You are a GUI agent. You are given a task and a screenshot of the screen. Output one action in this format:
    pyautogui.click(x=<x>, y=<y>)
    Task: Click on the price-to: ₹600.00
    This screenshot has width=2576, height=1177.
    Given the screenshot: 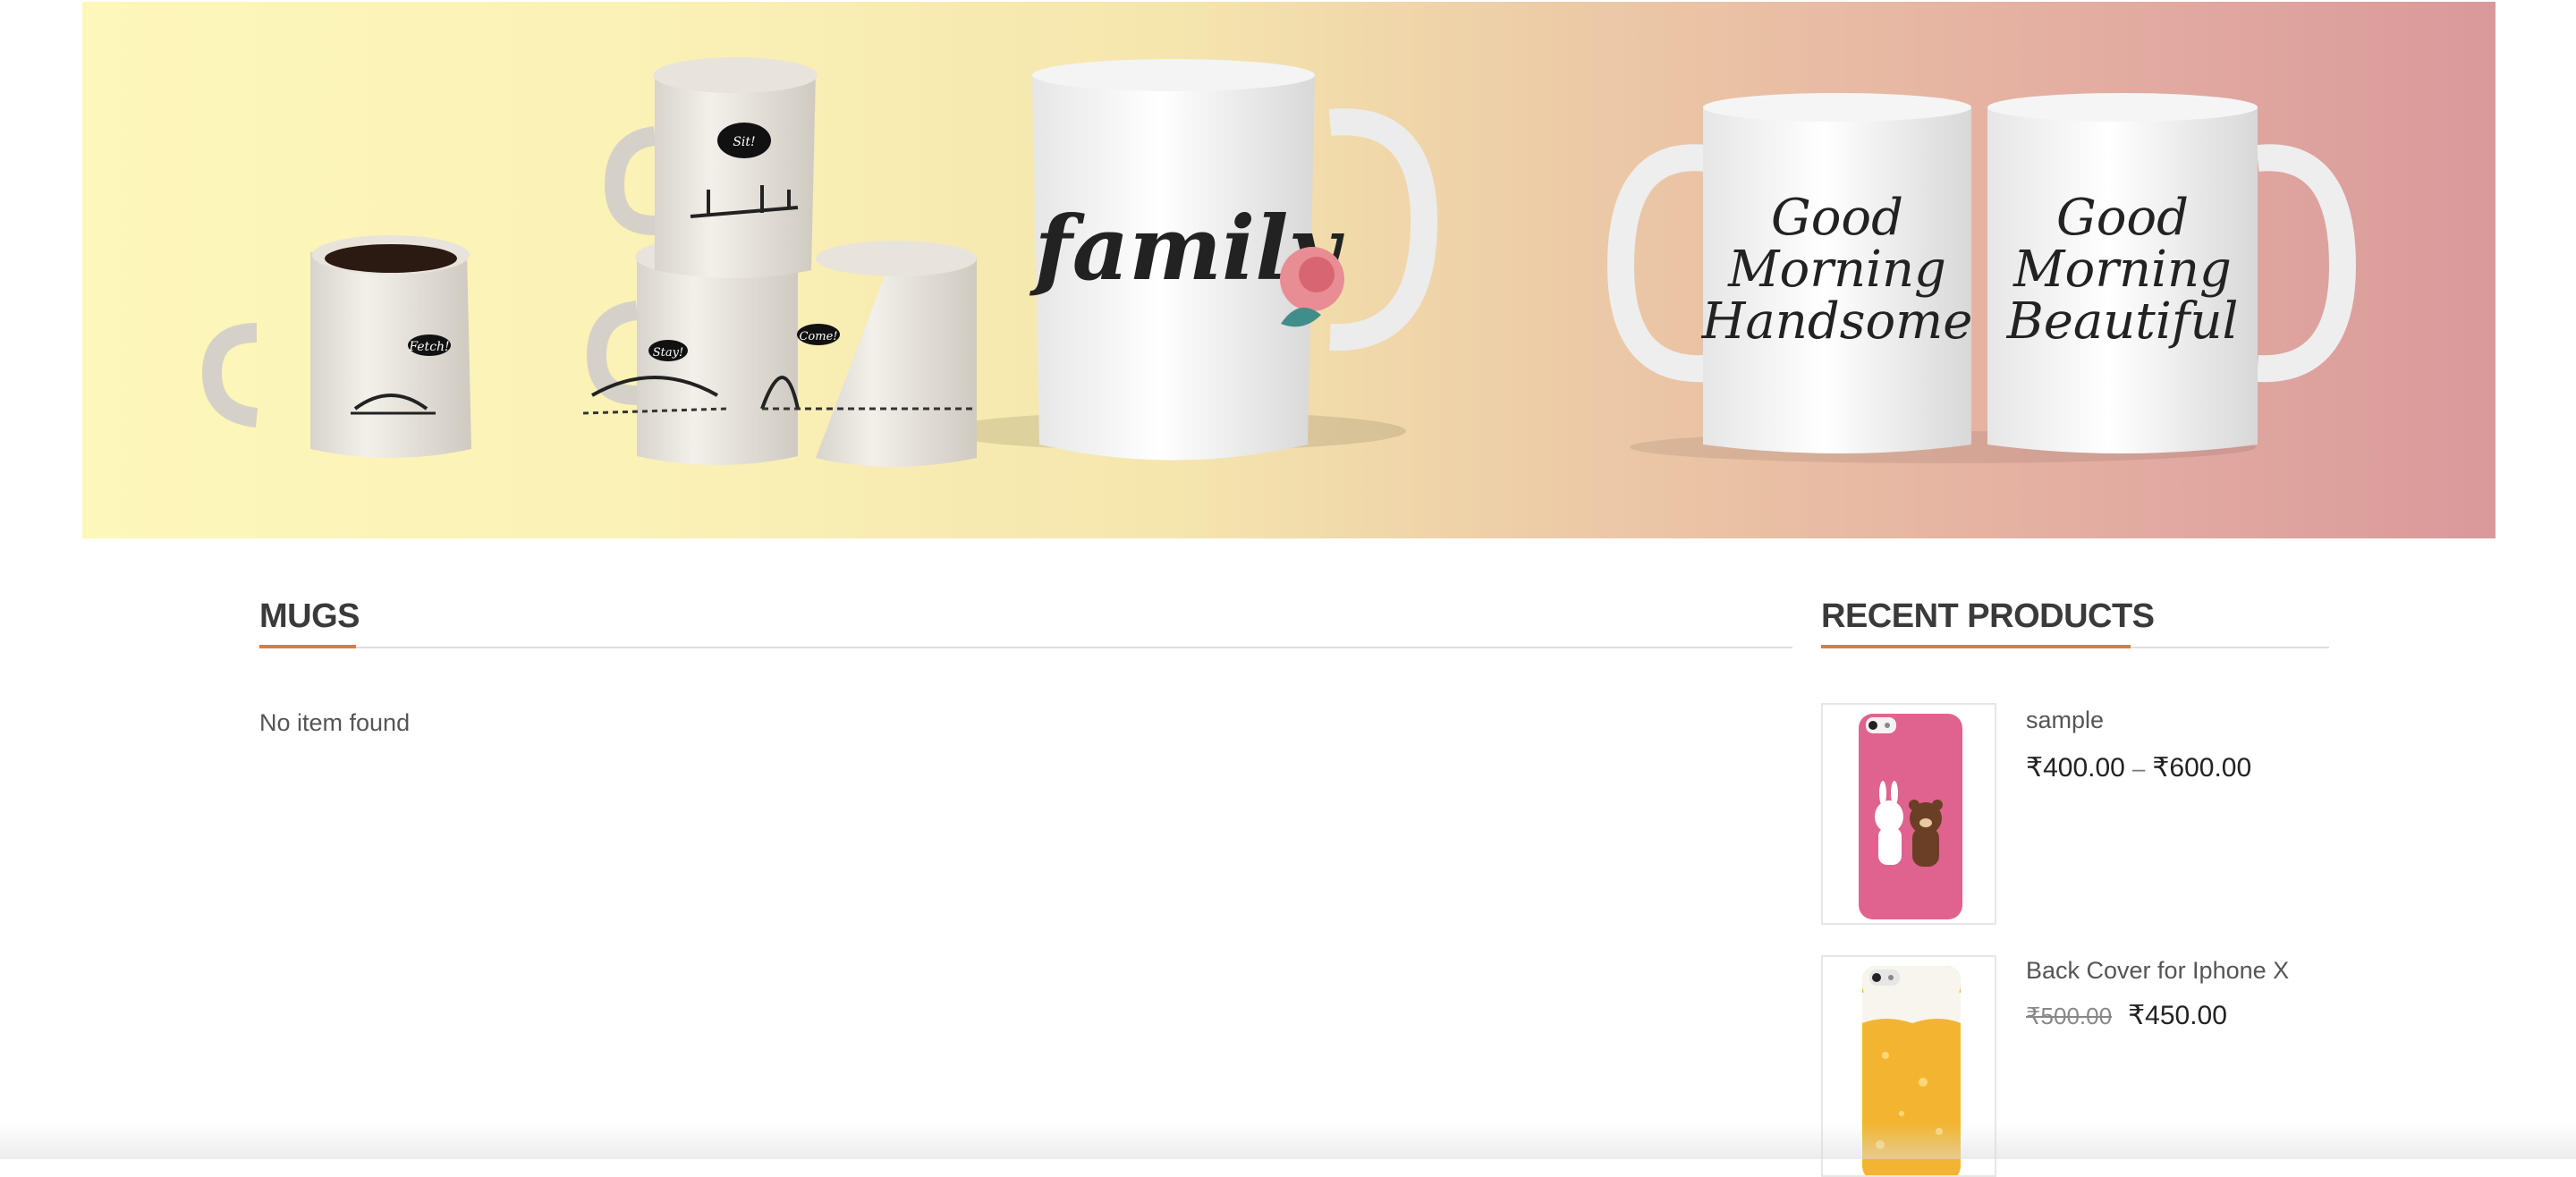 What is the action you would take?
    pyautogui.click(x=2202, y=768)
    